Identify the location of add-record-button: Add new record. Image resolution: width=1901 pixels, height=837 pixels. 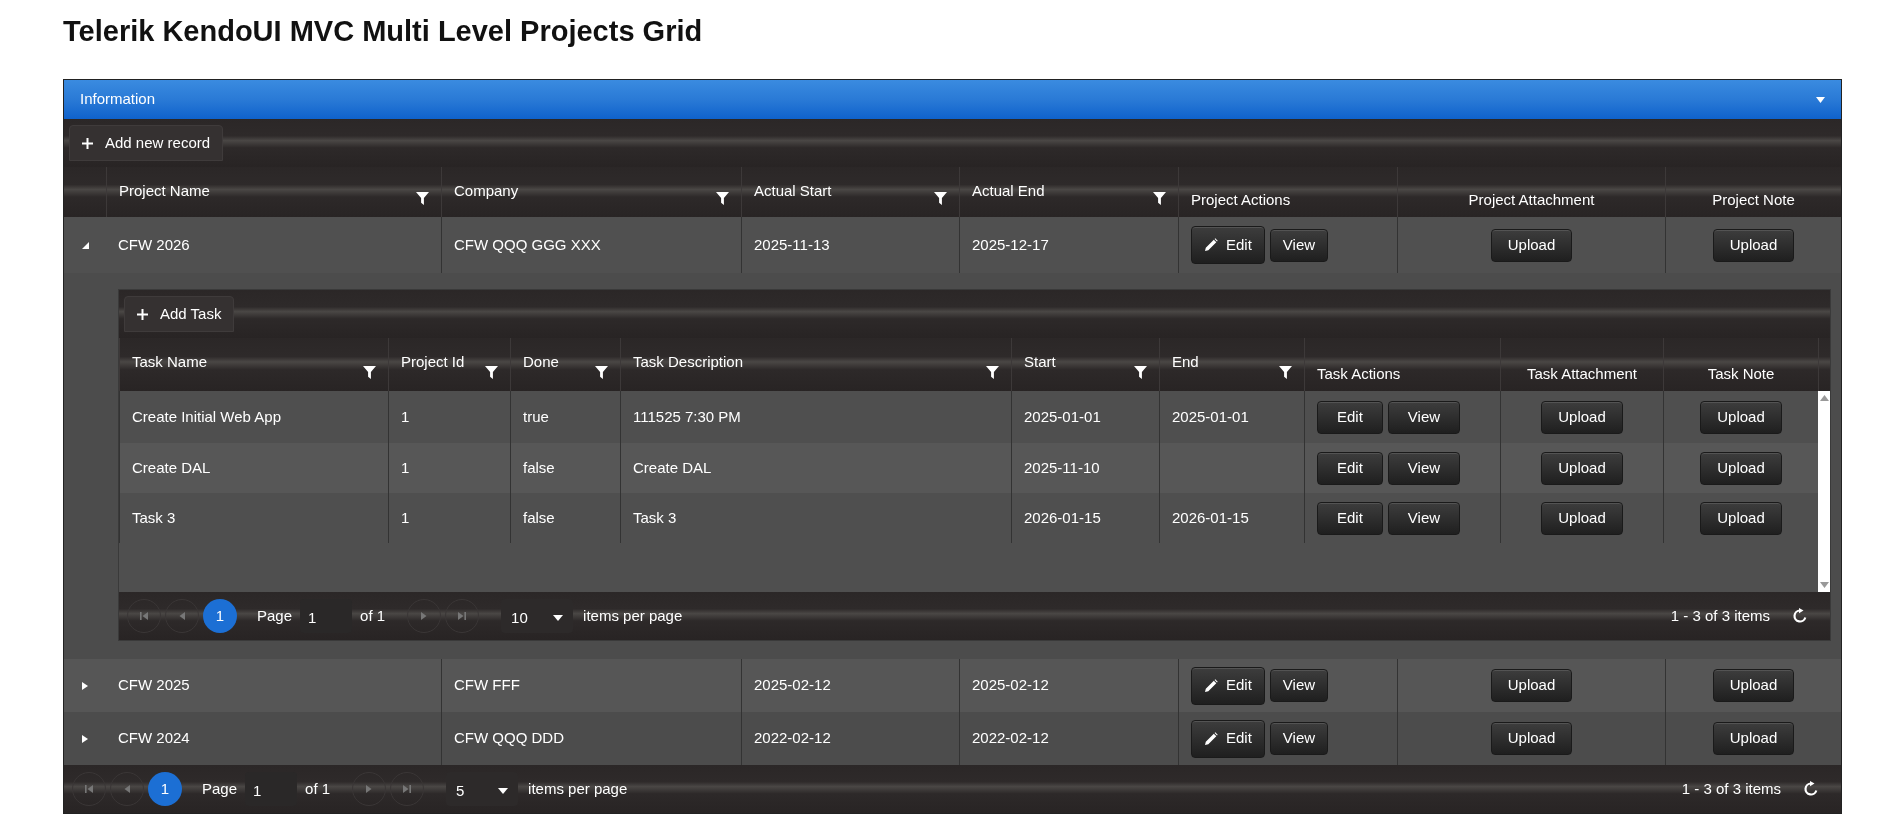
(146, 143).